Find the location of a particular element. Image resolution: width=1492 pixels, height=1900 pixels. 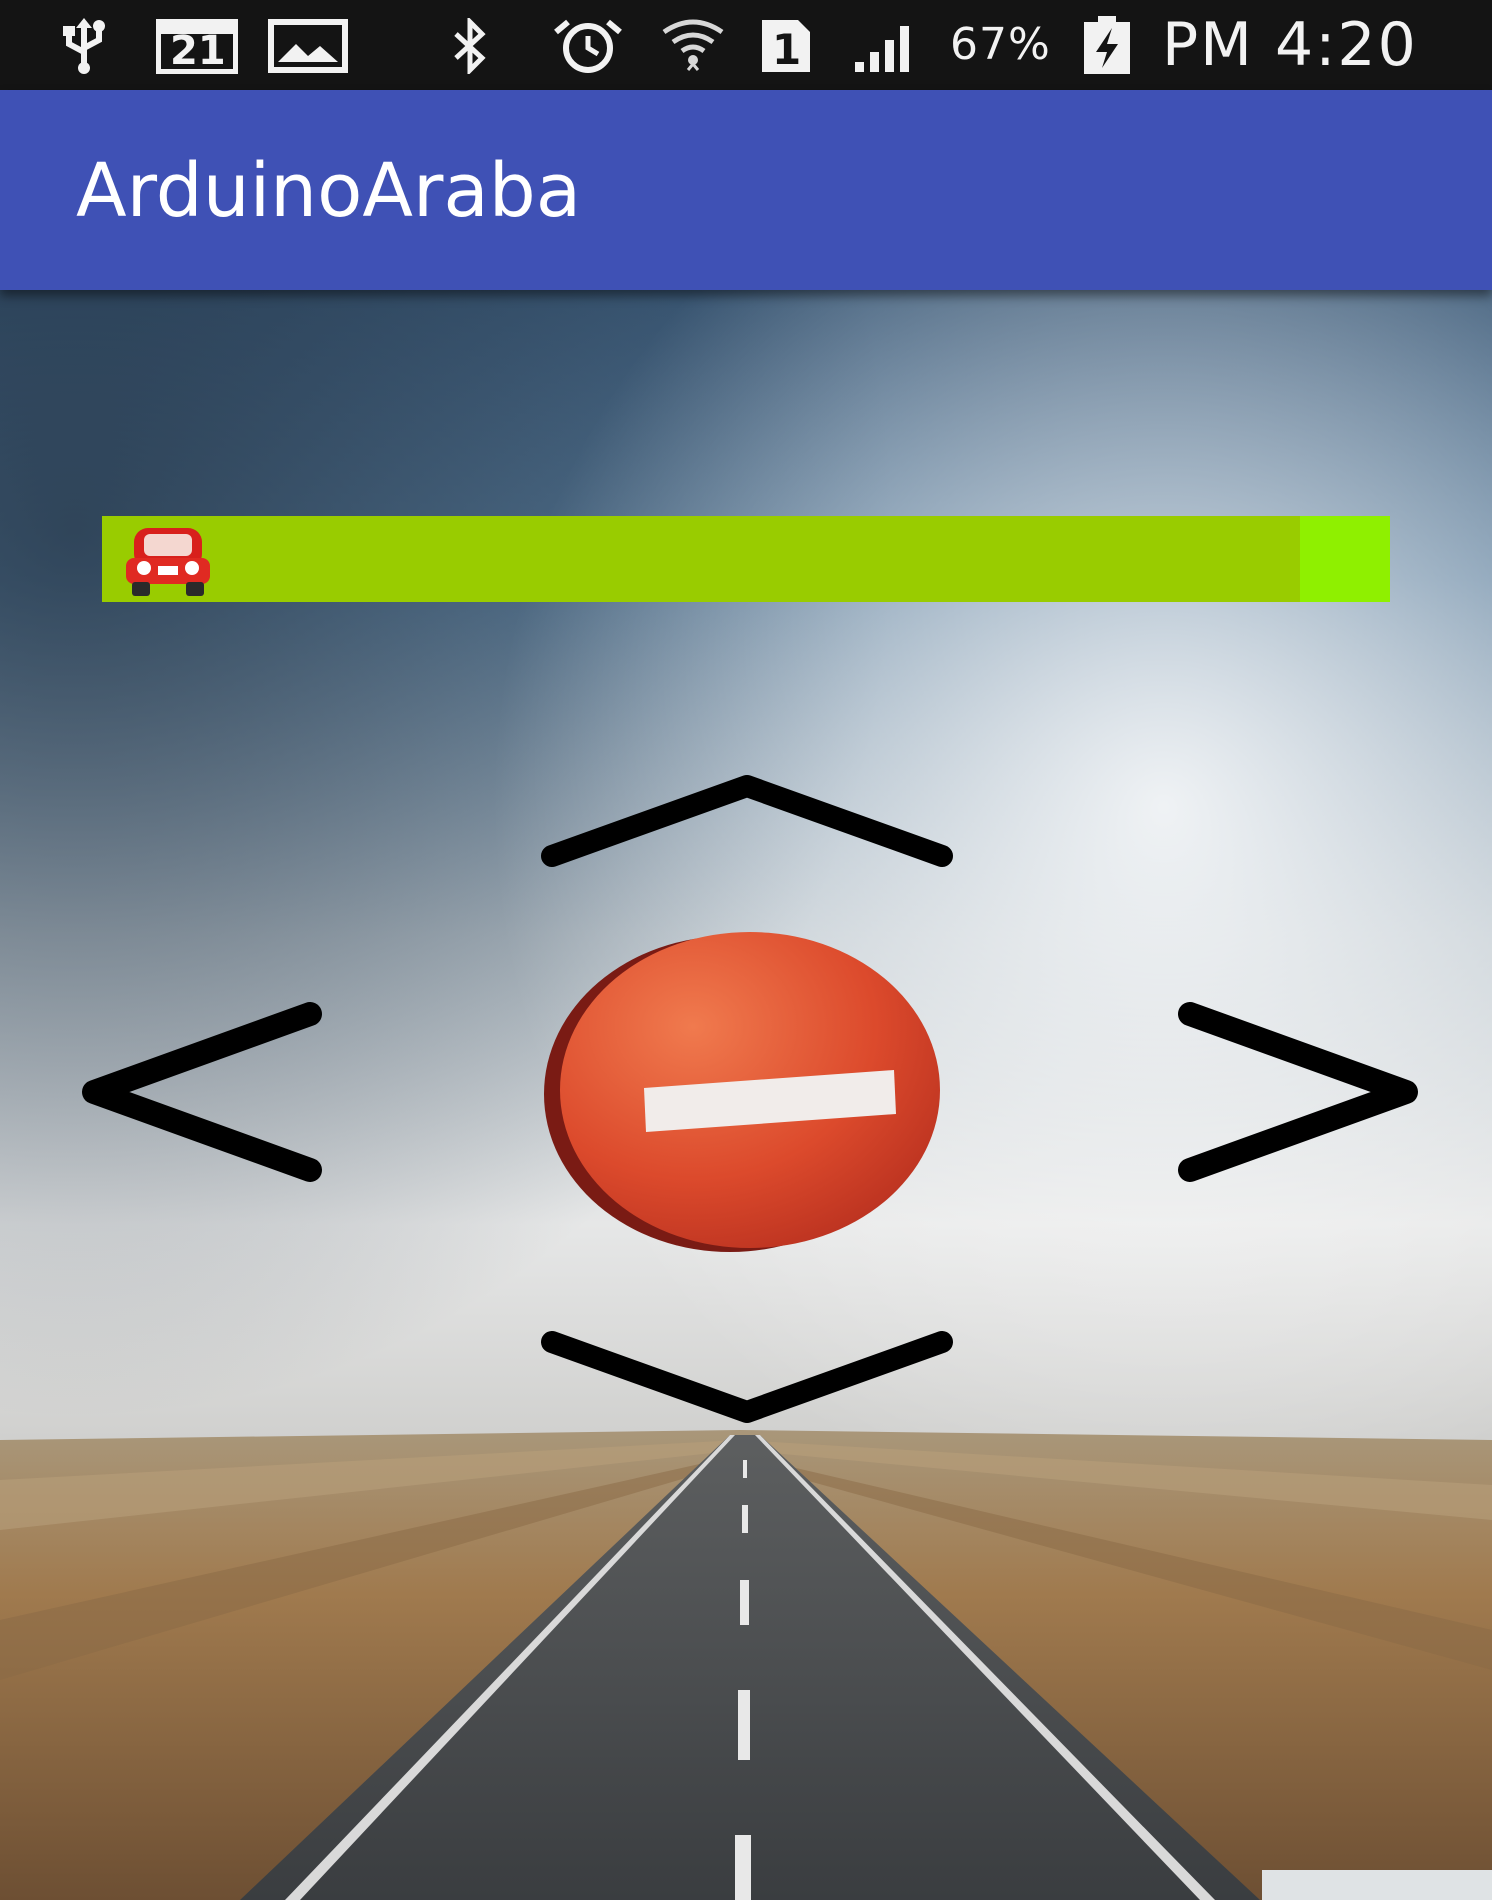

usb-icon is located at coordinates (84, 46).